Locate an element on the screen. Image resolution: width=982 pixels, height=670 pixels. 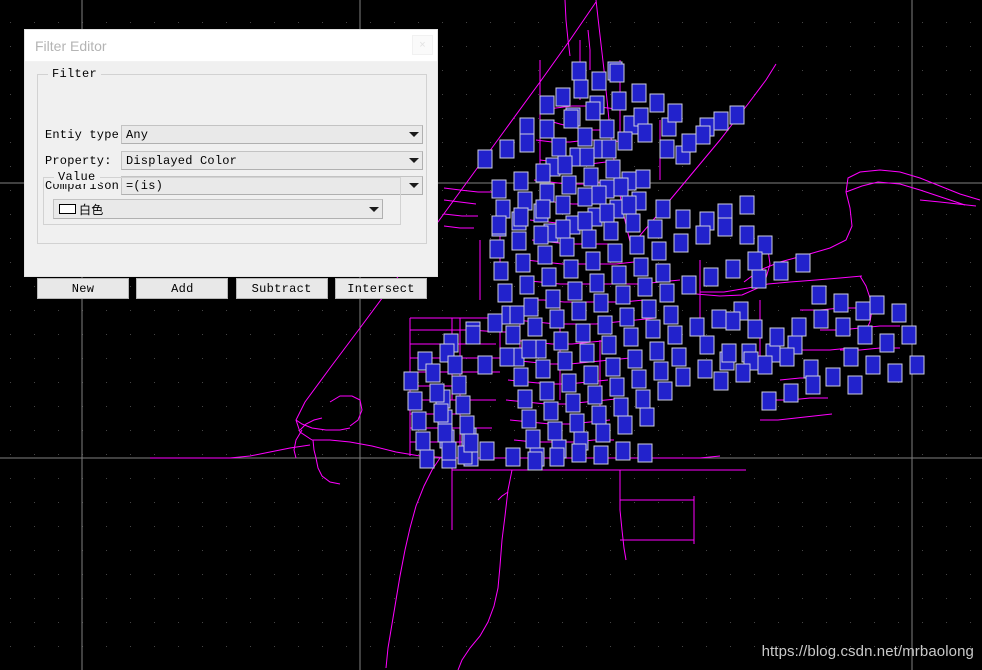
subtract-button: Subtract is located at coordinates (281, 288).